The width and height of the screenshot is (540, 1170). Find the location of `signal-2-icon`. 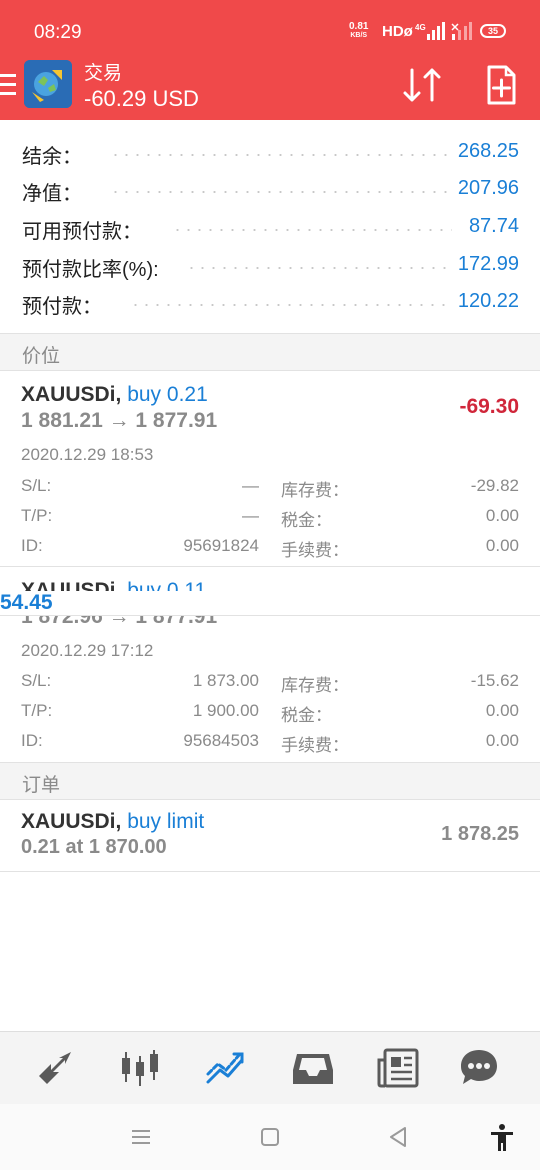

signal-2-icon is located at coordinates (461, 31).